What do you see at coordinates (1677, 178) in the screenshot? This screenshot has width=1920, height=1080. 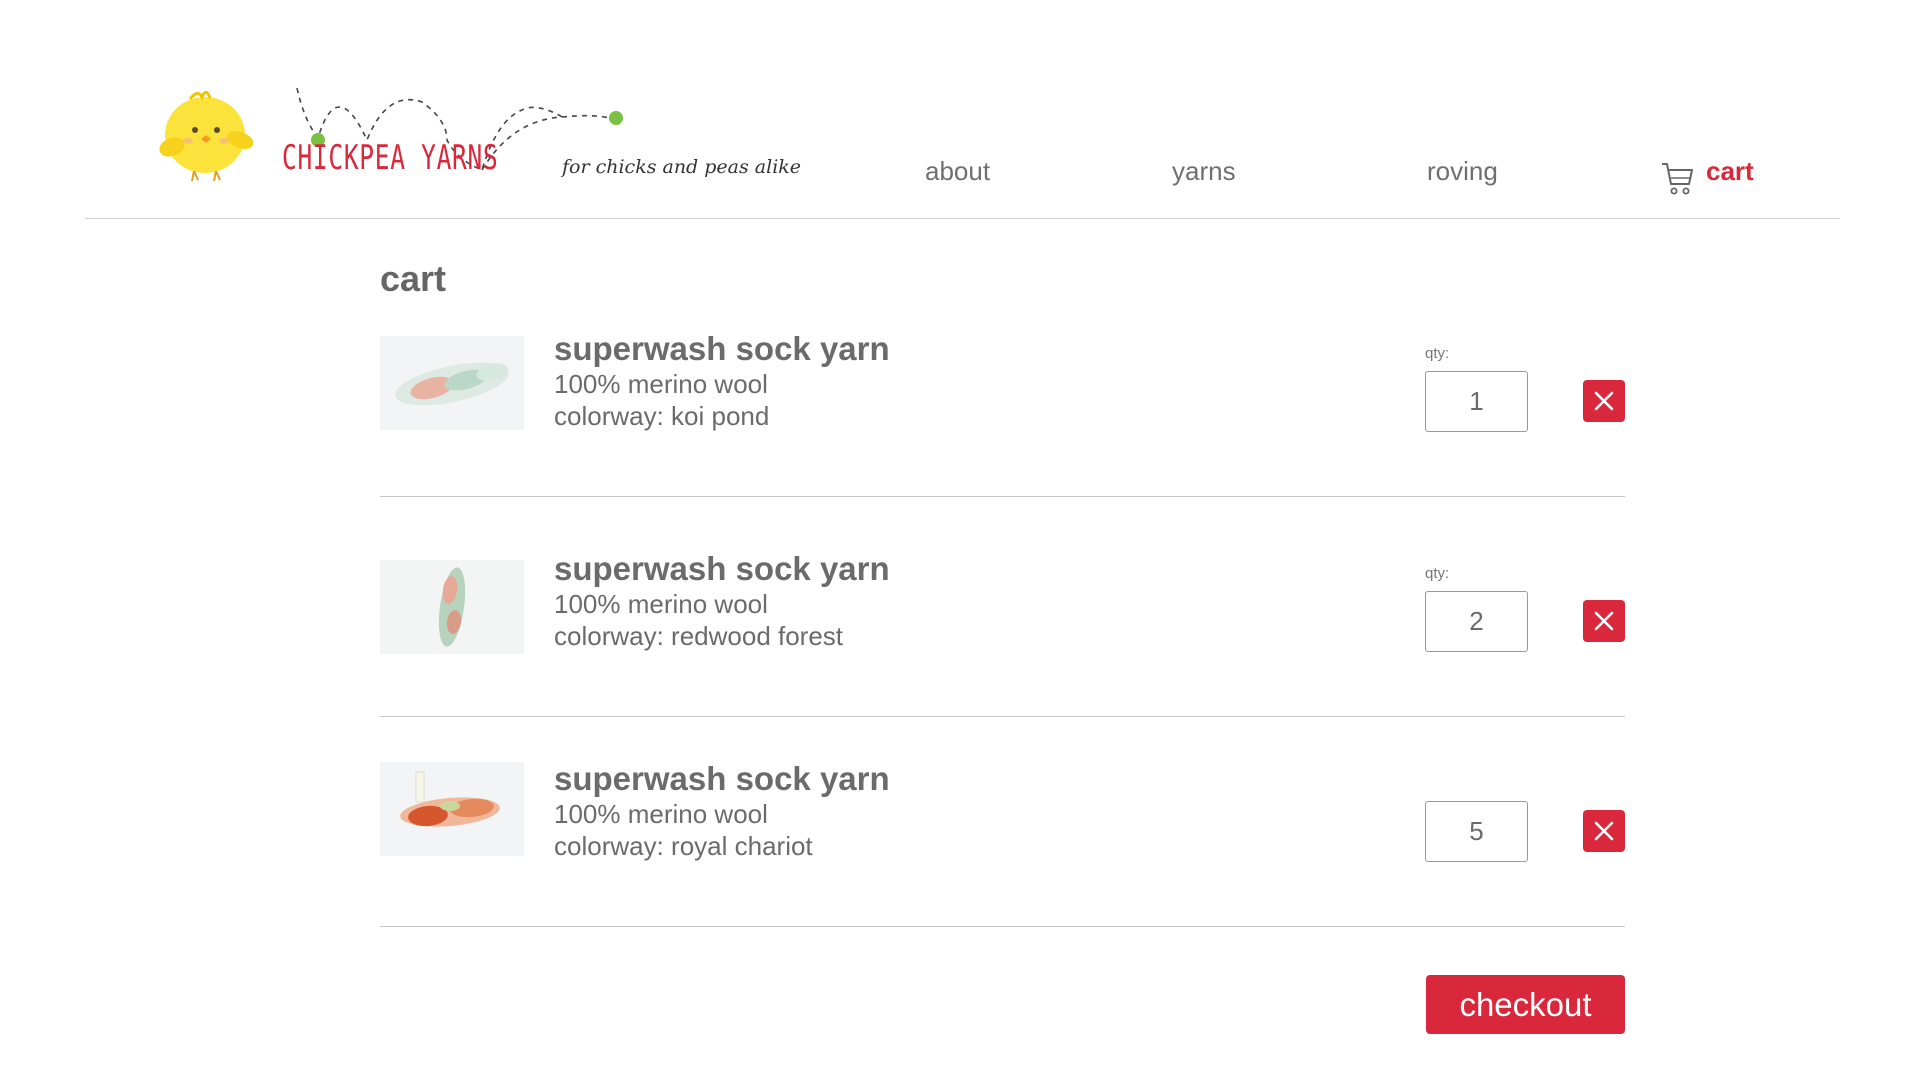 I see `cart-icon` at bounding box center [1677, 178].